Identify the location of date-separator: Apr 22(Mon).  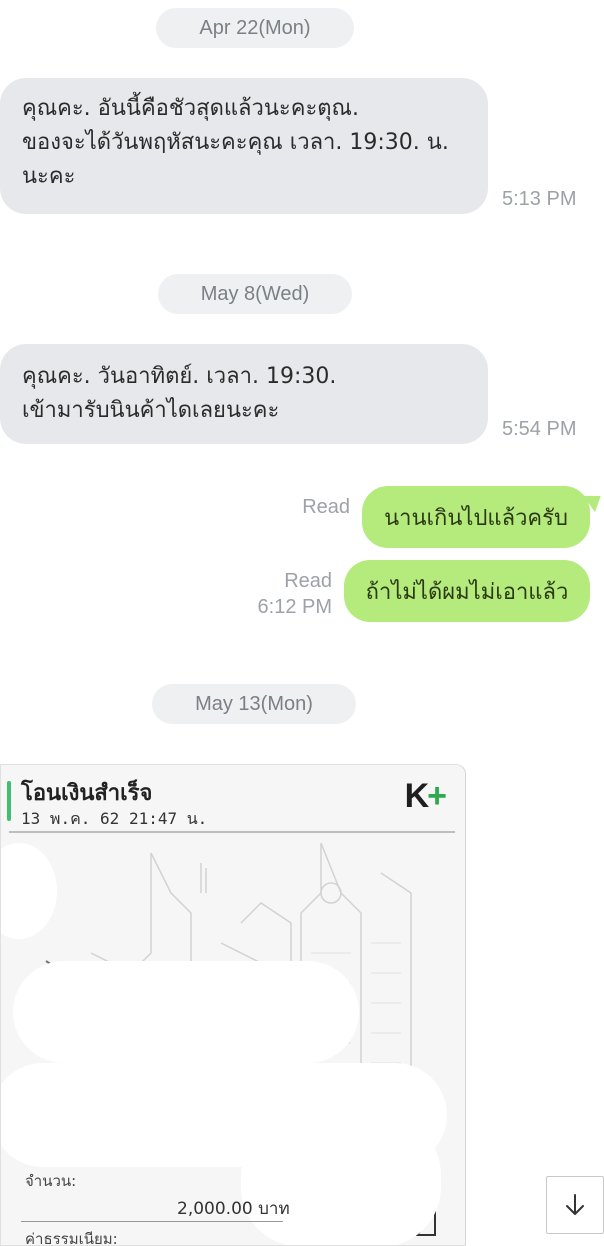
(255, 28).